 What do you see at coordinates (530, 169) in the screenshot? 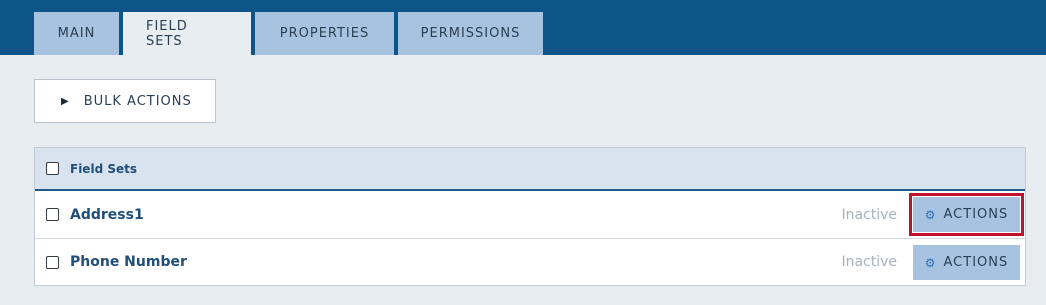
I see `table-header: Field Sets` at bounding box center [530, 169].